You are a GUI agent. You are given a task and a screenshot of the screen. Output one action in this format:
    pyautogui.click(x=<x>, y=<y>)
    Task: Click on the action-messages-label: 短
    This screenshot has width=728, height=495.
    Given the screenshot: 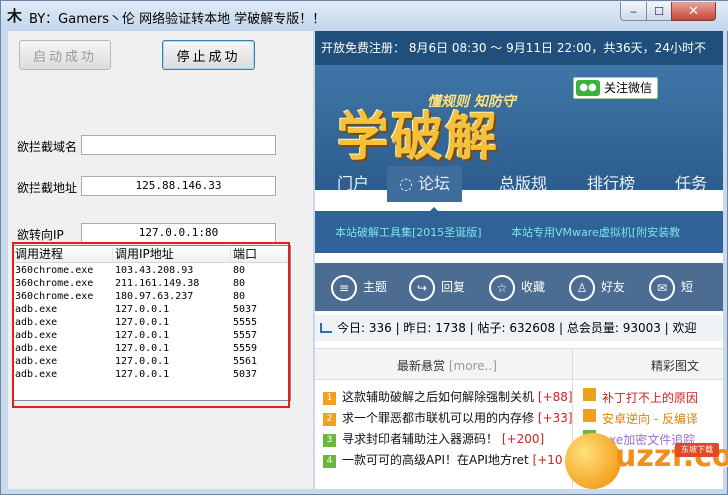 What is the action you would take?
    pyautogui.click(x=687, y=287)
    